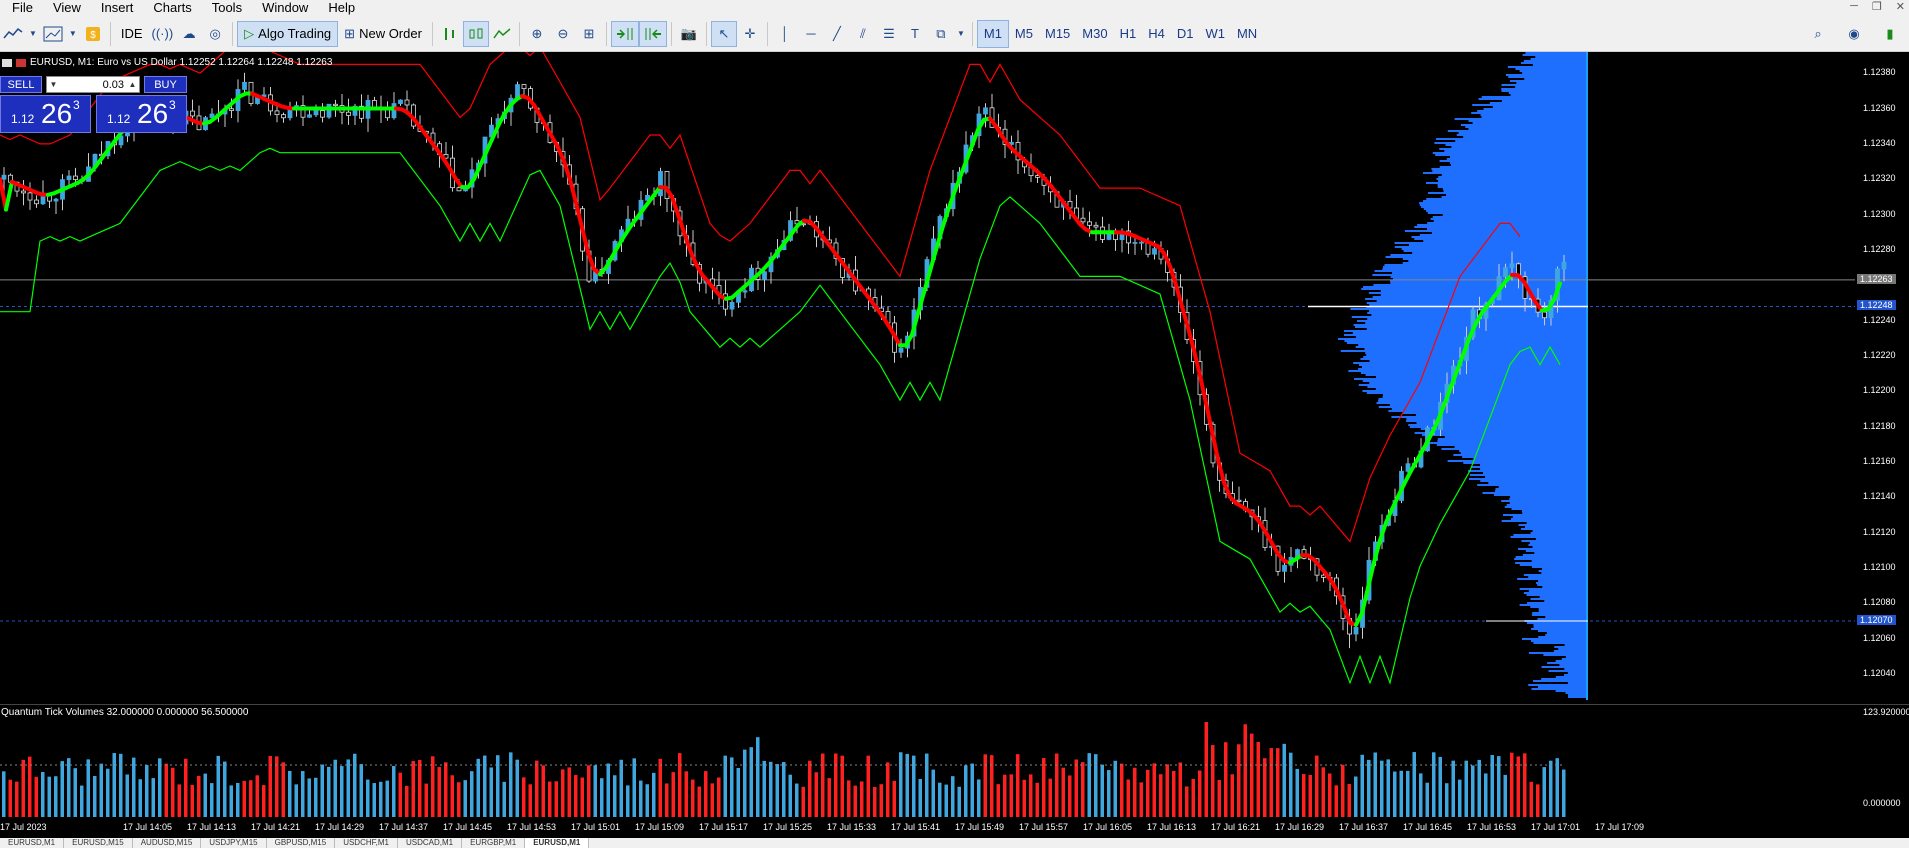 The image size is (1909, 848). I want to click on sell-button: SELL, so click(21, 84).